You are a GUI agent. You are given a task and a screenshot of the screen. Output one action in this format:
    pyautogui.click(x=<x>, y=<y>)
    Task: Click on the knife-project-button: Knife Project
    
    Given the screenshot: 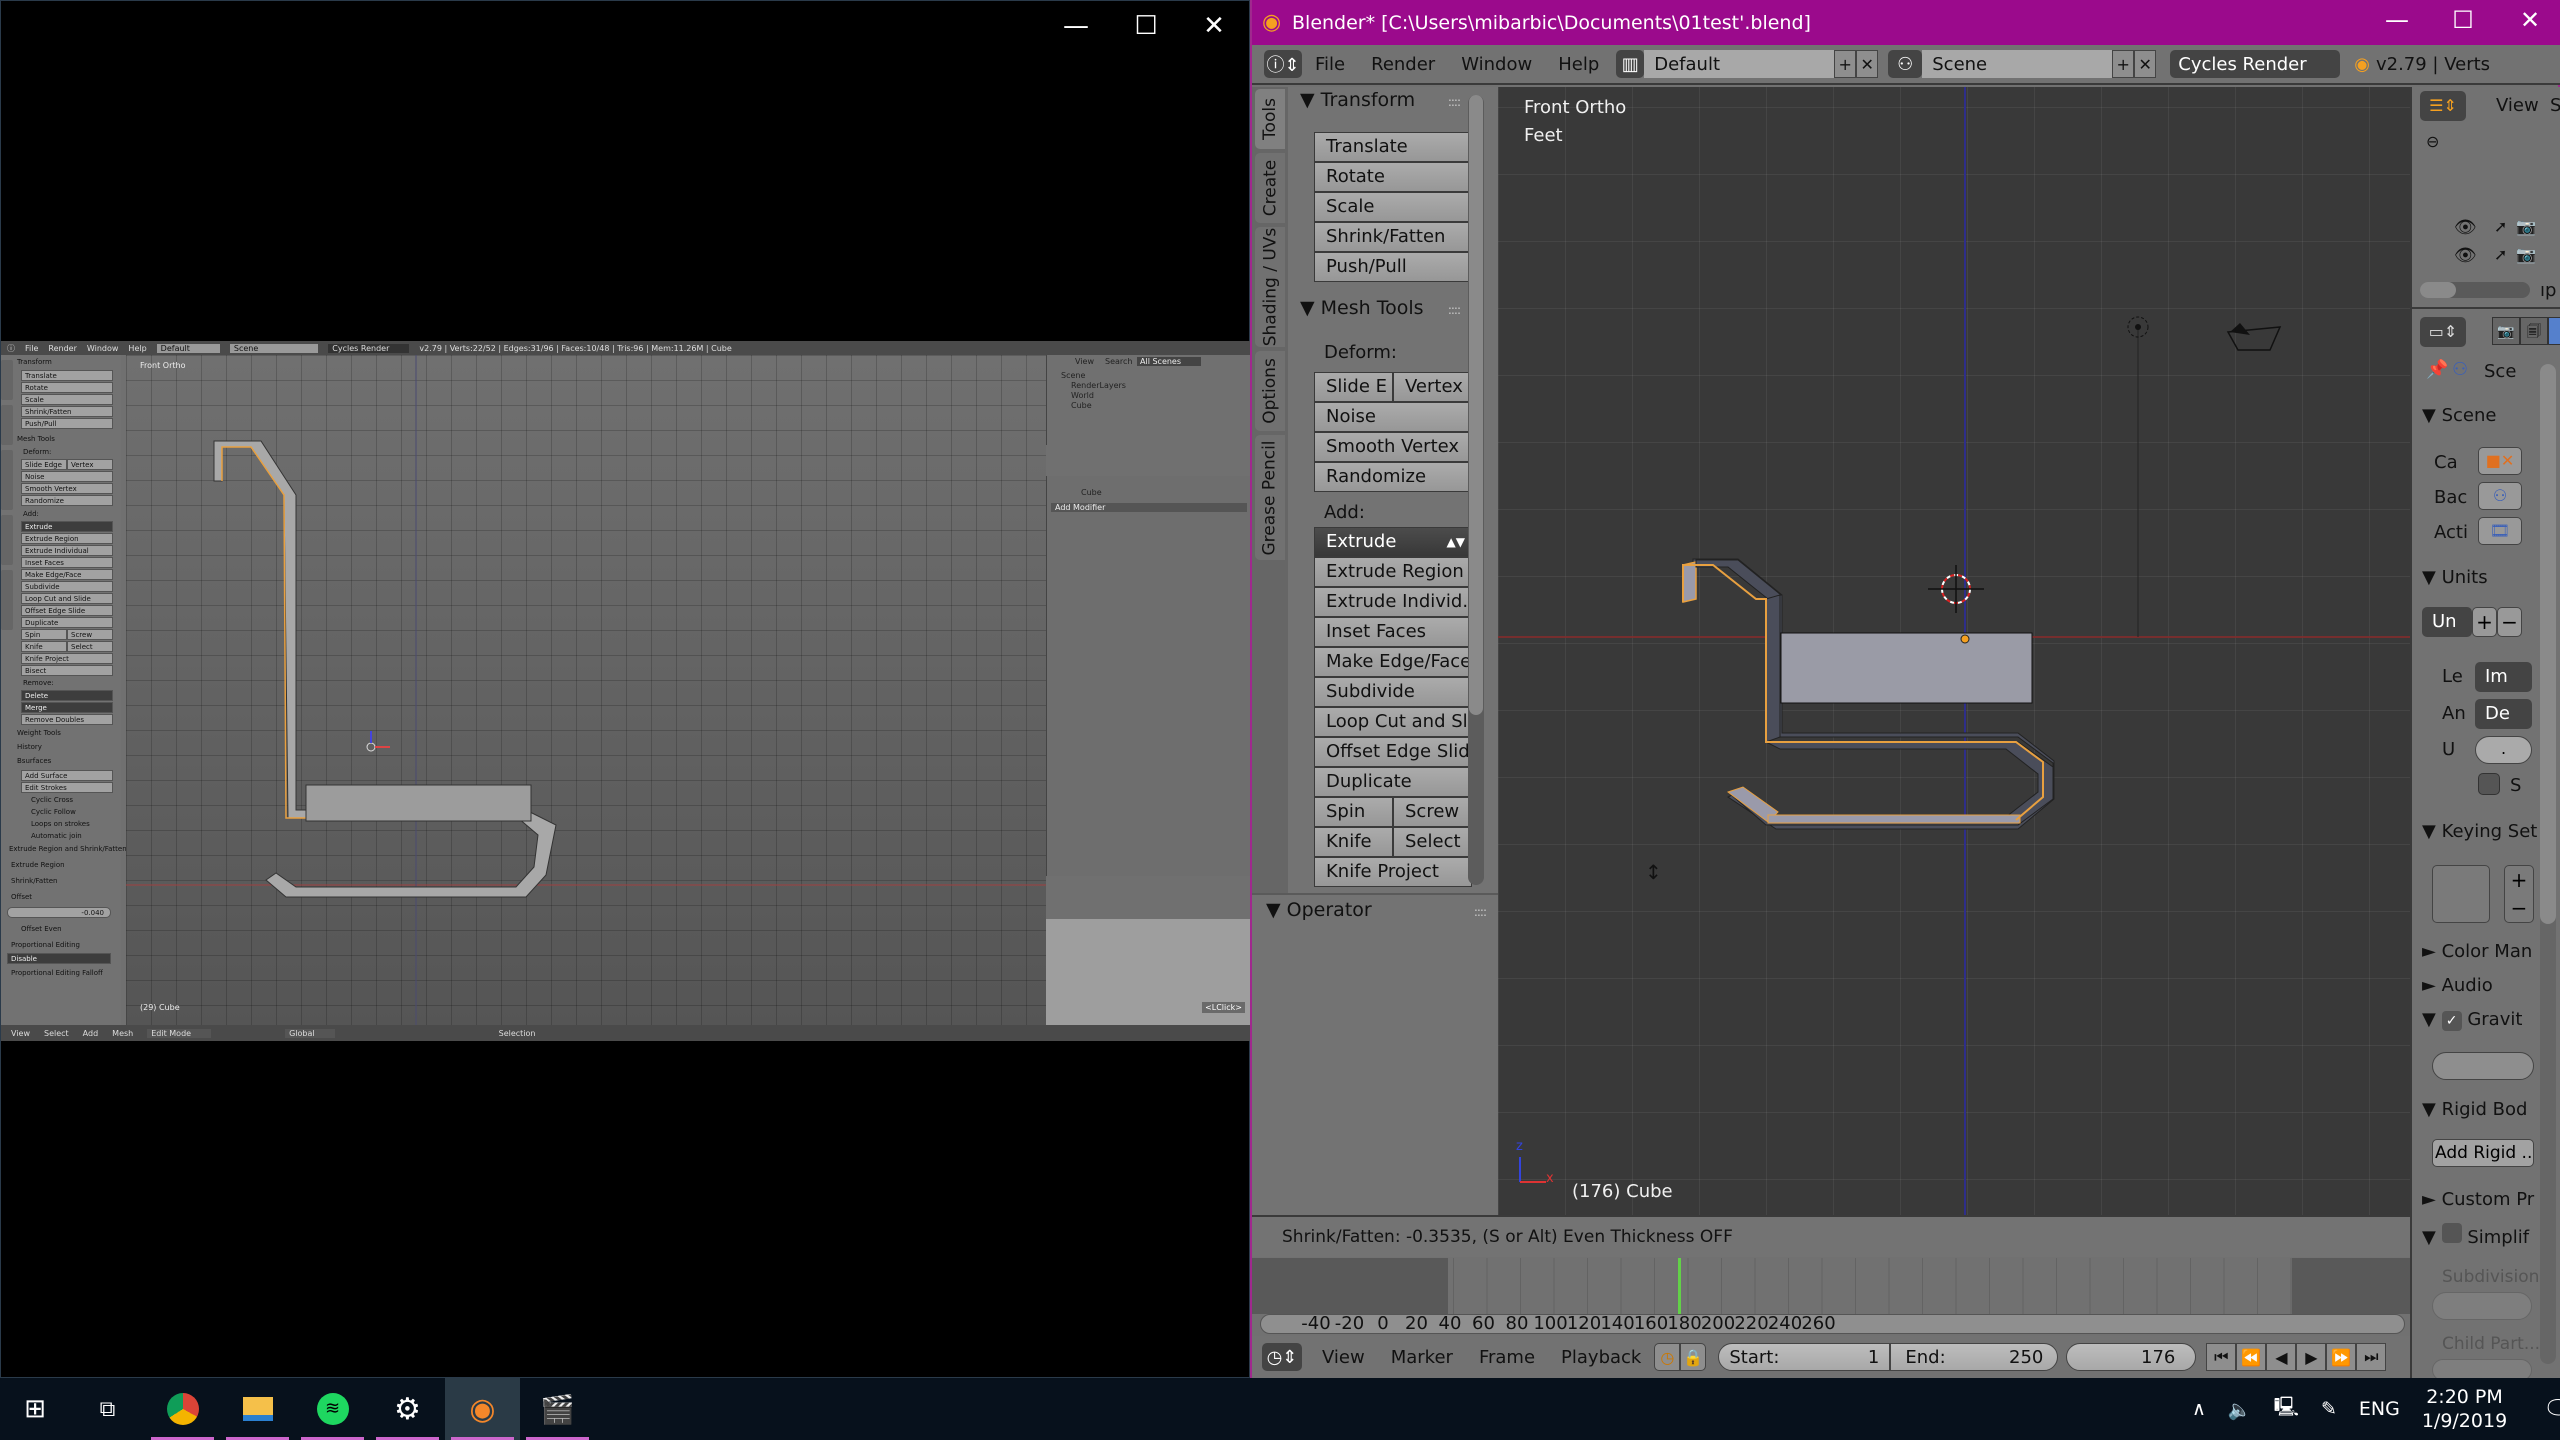 What is the action you would take?
    pyautogui.click(x=1393, y=872)
    